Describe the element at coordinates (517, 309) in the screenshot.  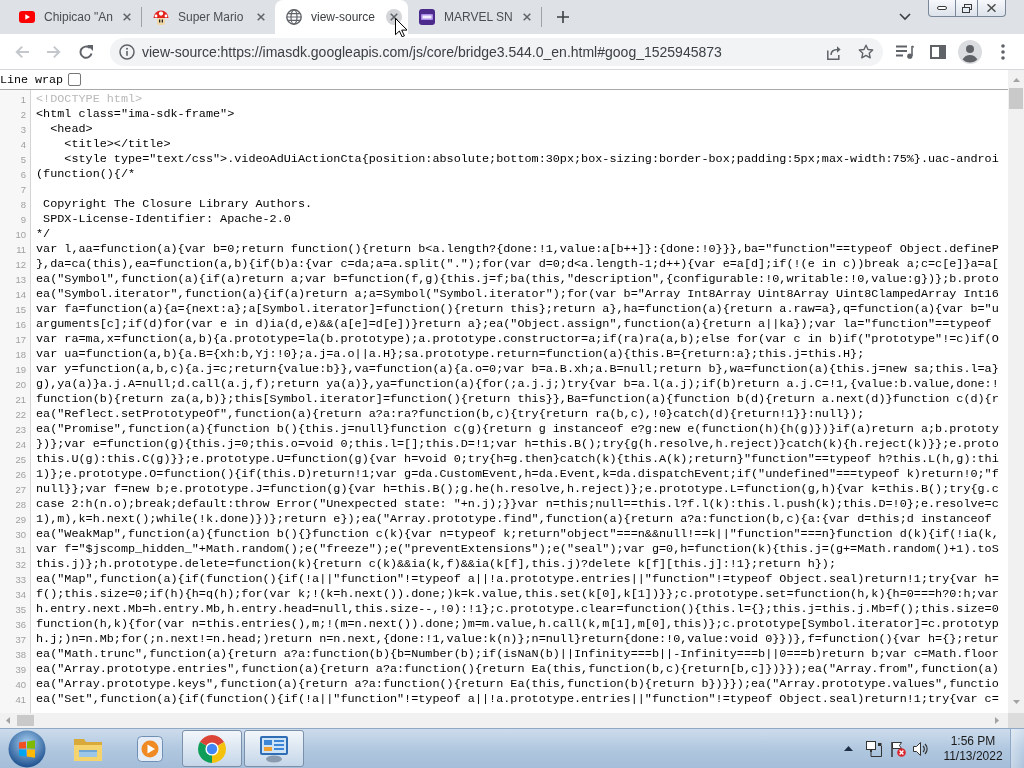
I see `code-line: var fa=function(a){a={next:a};a[Symbol.iterator]=function(){return this};return a},ha=function(a){return a.raw=a},q=function(a){var b="u` at that location.